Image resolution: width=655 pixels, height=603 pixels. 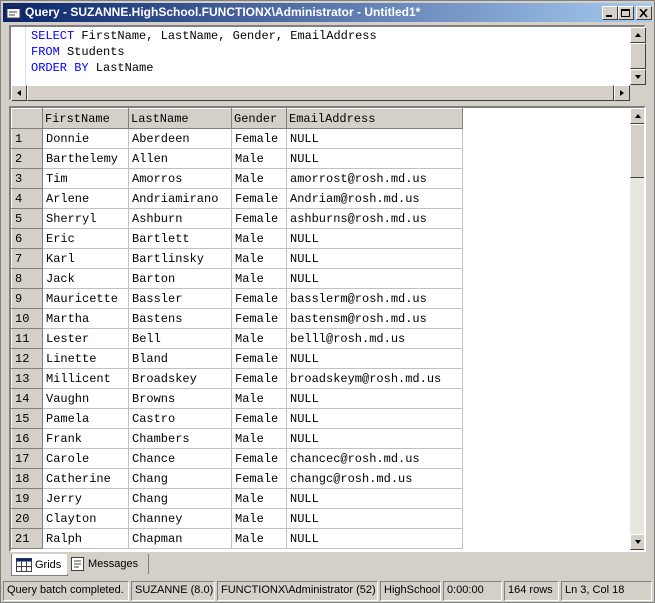 What do you see at coordinates (374, 198) in the screenshot?
I see `cell-emailaddress: Andriam@rosh.md.us` at bounding box center [374, 198].